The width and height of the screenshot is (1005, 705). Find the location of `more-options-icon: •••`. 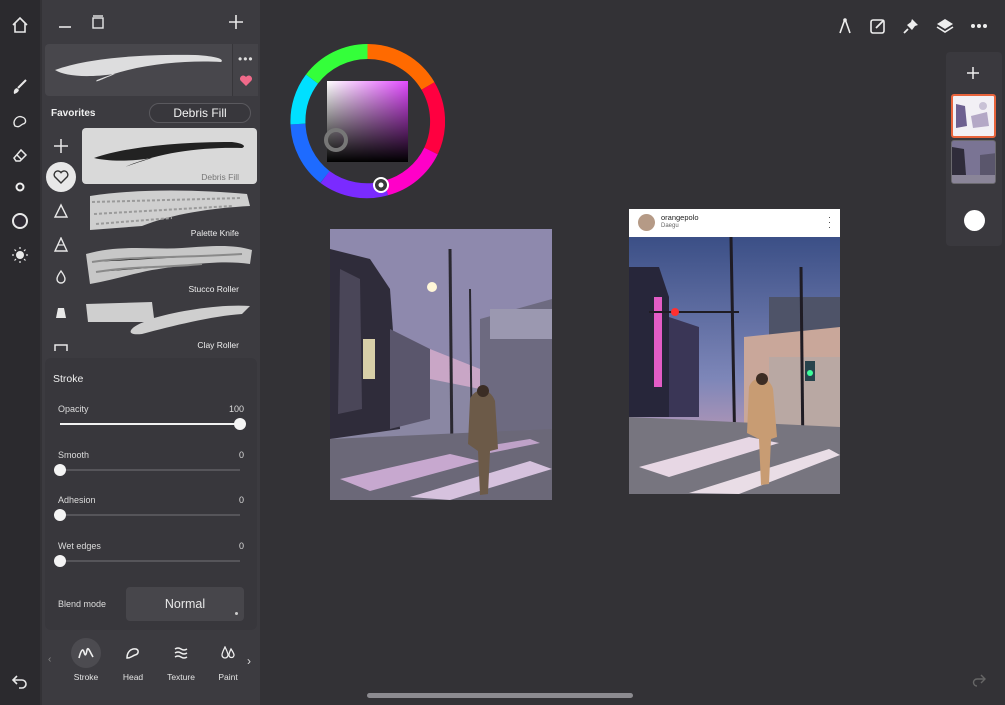

more-options-icon: ••• is located at coordinates (246, 59).